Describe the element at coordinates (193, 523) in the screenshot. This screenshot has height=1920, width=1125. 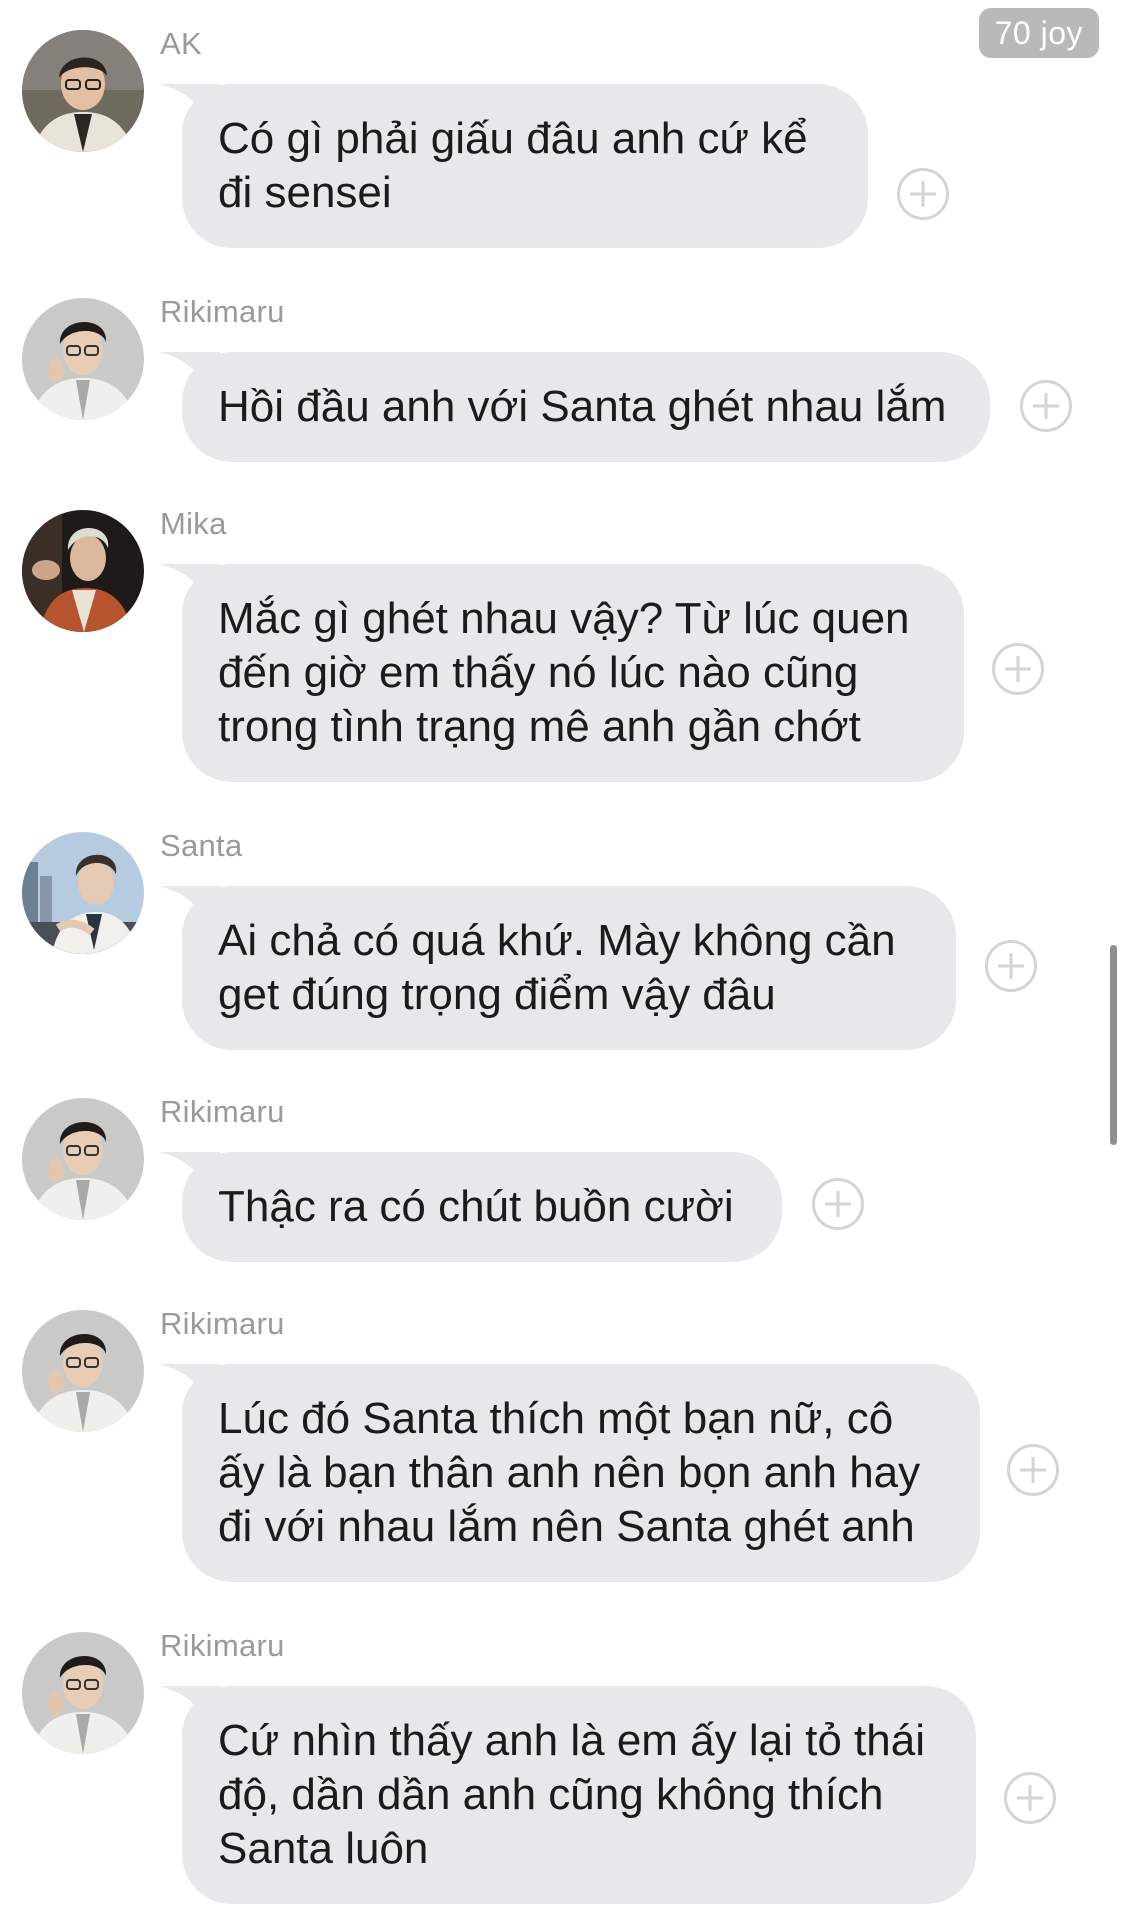
I see `sender-name: Mika` at that location.